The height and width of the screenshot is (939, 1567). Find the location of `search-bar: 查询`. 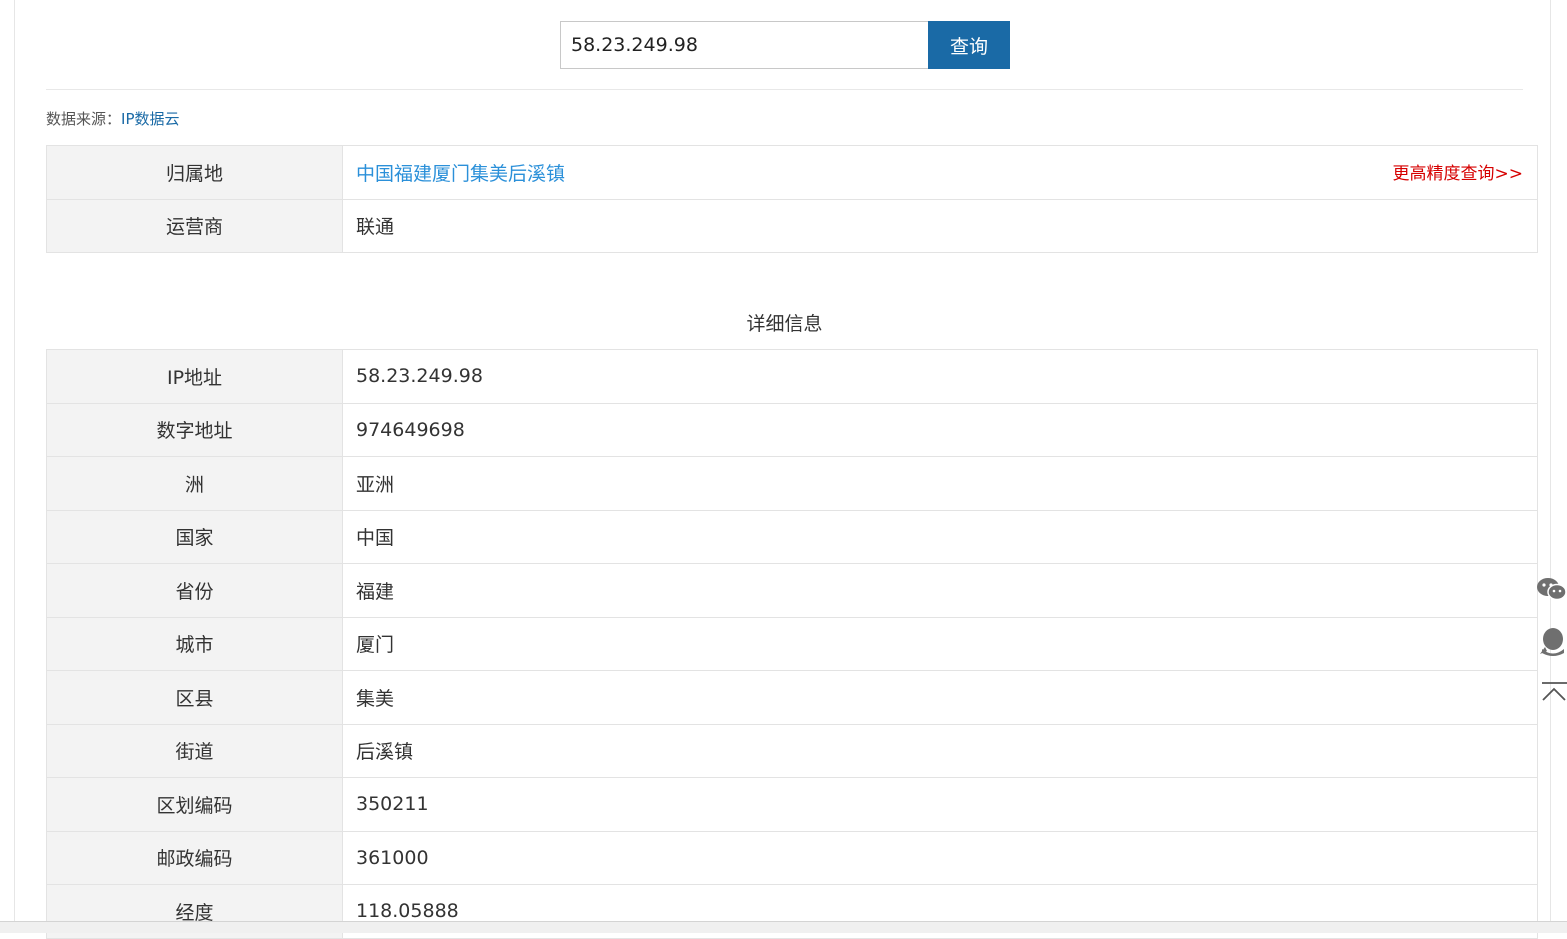

search-bar: 查询 is located at coordinates (785, 45).